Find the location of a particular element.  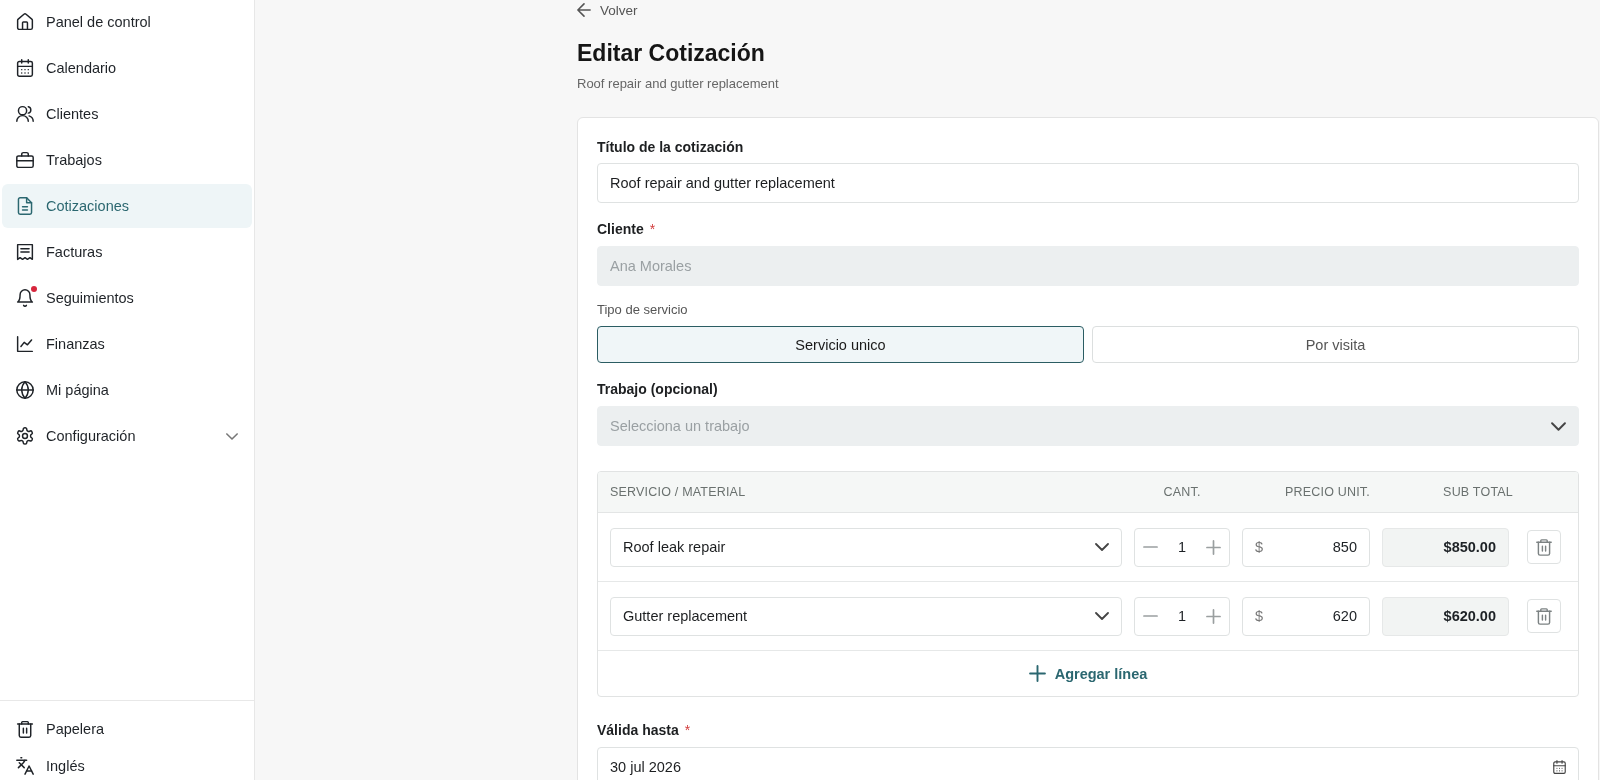

price-input: $ 620 is located at coordinates (1306, 616).